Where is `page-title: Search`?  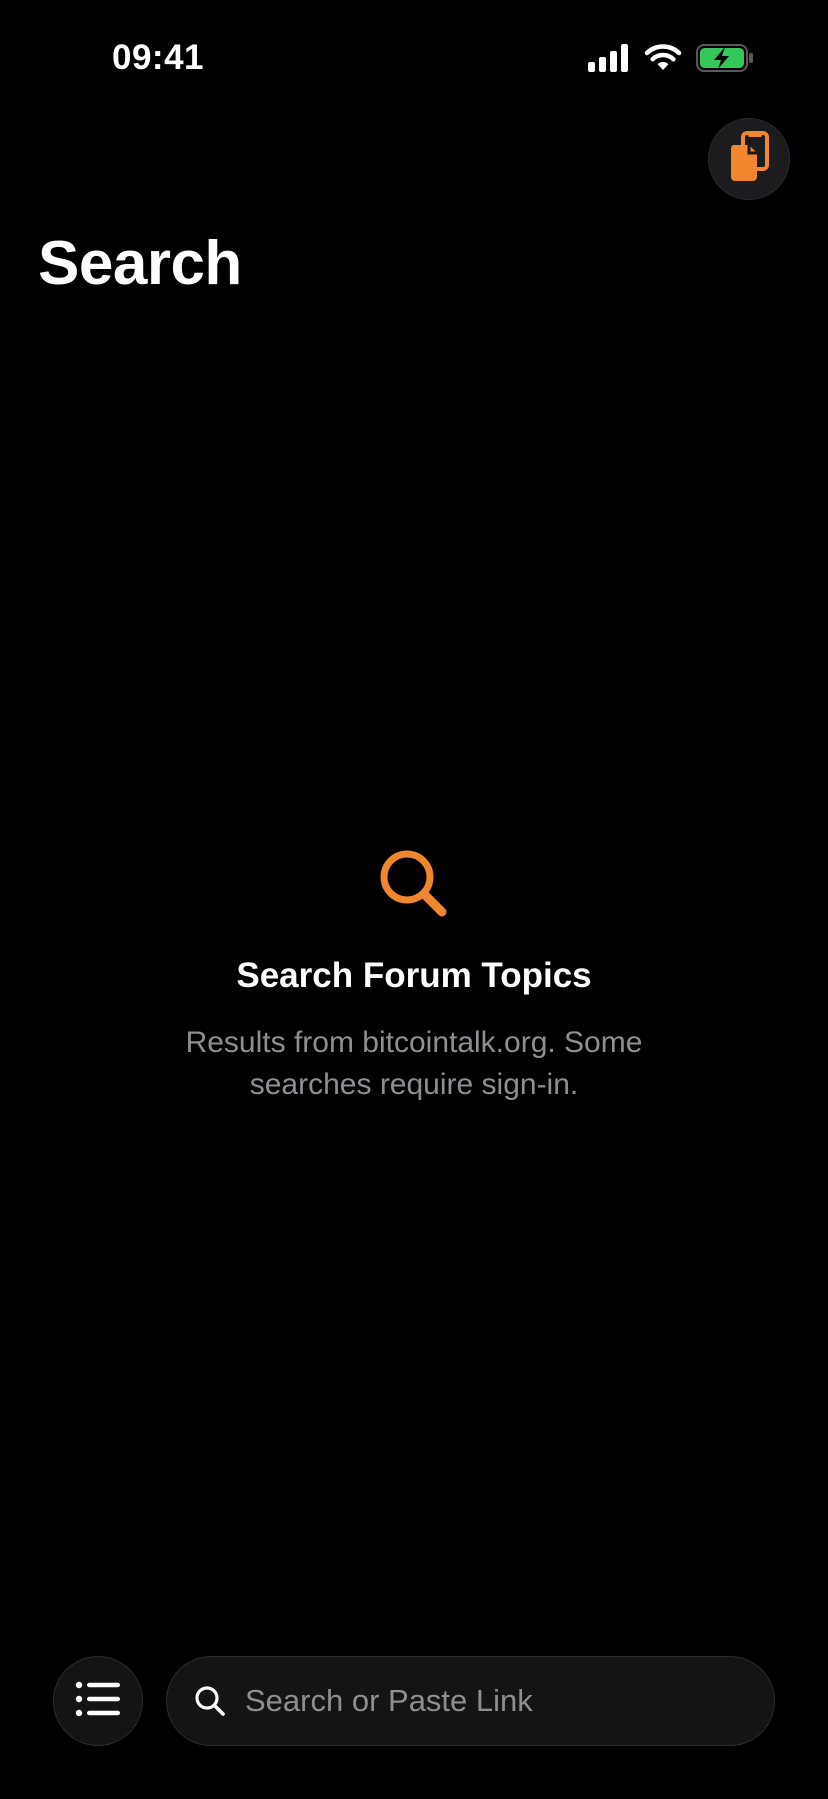 page-title: Search is located at coordinates (140, 263).